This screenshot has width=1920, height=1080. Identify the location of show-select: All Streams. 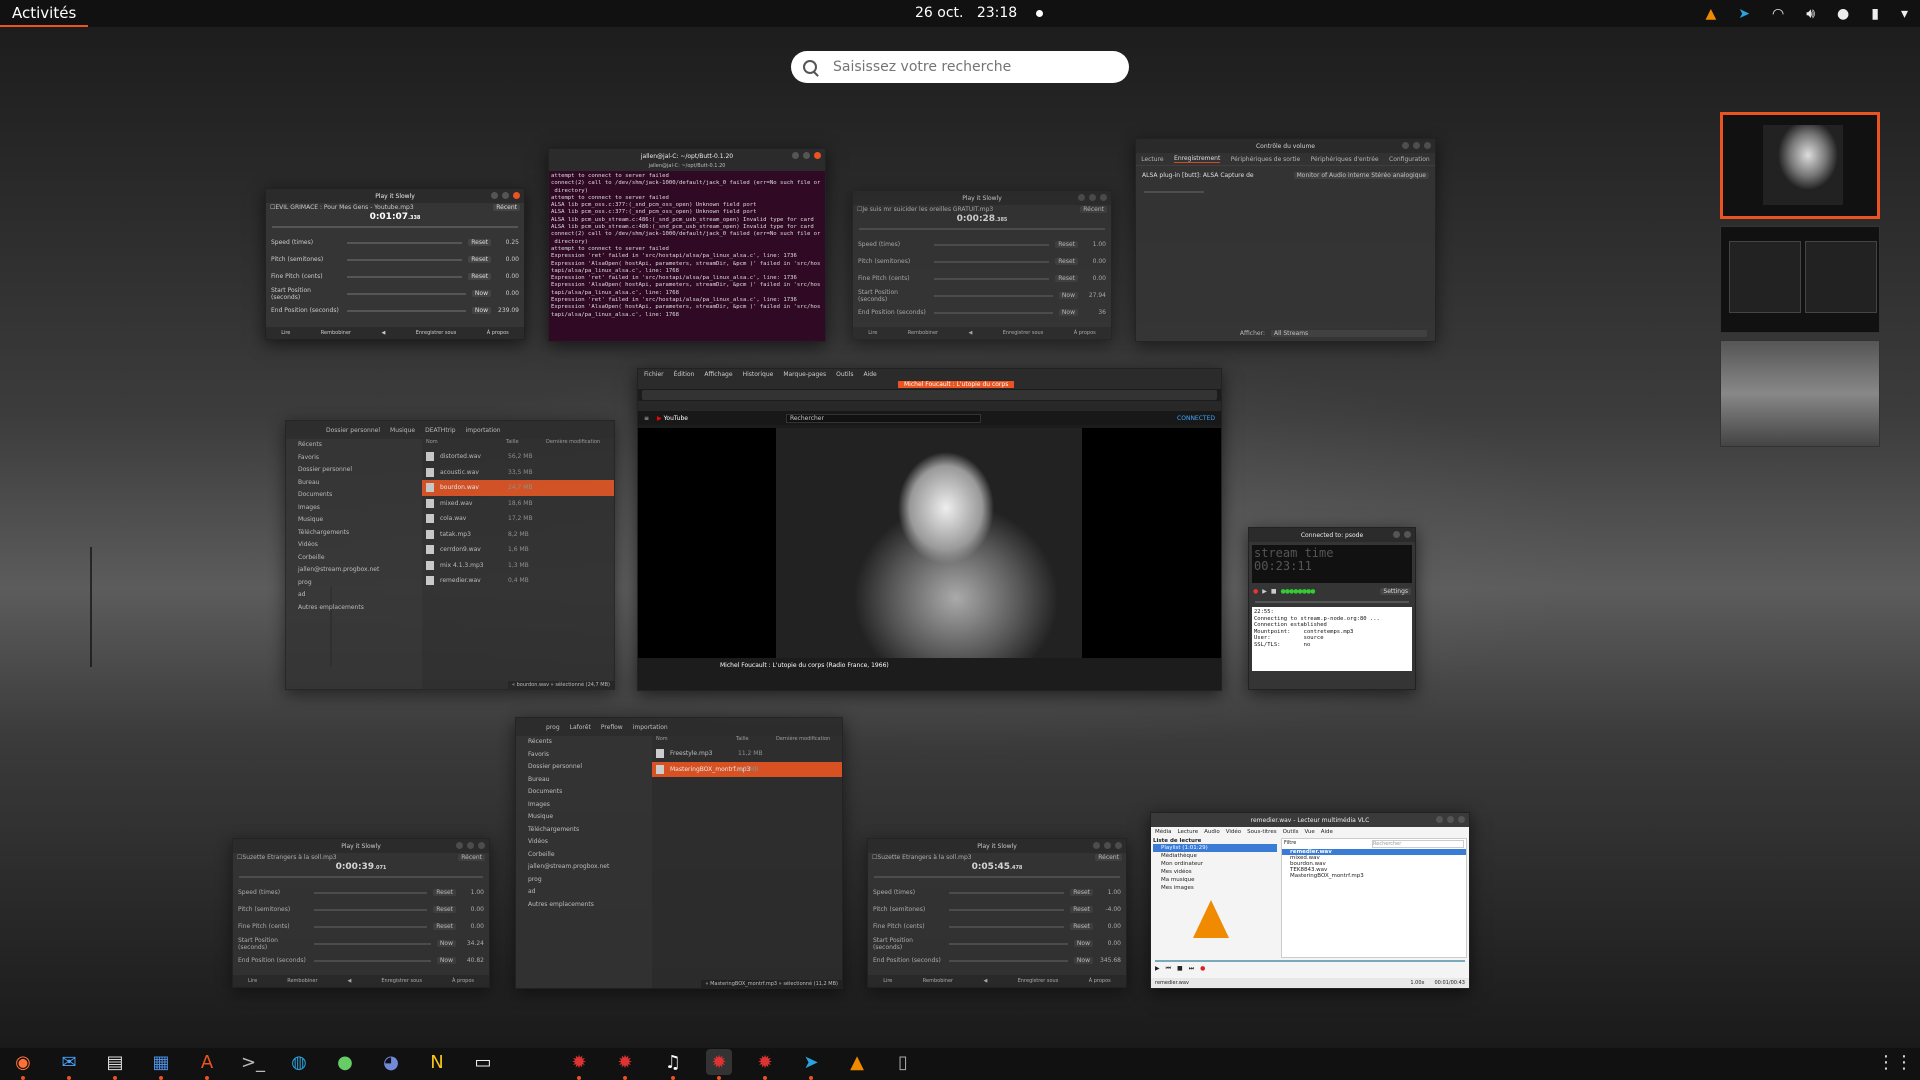
(1349, 333).